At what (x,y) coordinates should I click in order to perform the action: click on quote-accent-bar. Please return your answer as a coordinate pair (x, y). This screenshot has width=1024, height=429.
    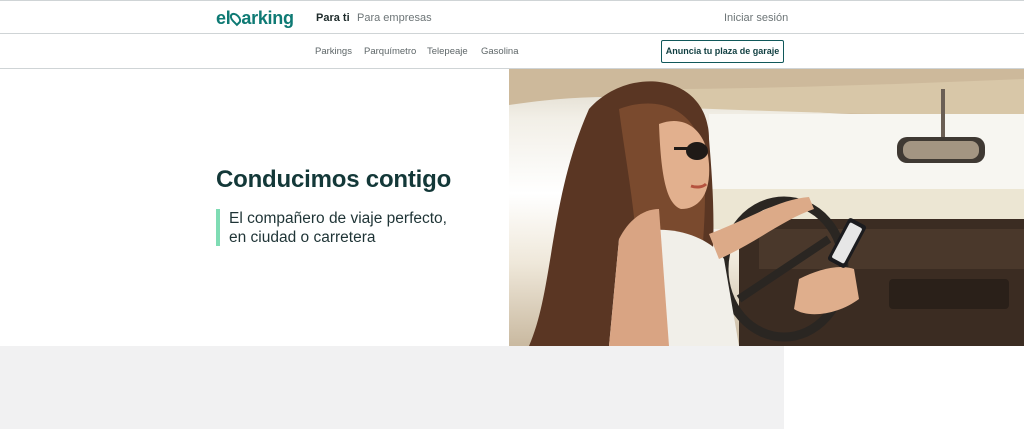
    Looking at the image, I should click on (218, 227).